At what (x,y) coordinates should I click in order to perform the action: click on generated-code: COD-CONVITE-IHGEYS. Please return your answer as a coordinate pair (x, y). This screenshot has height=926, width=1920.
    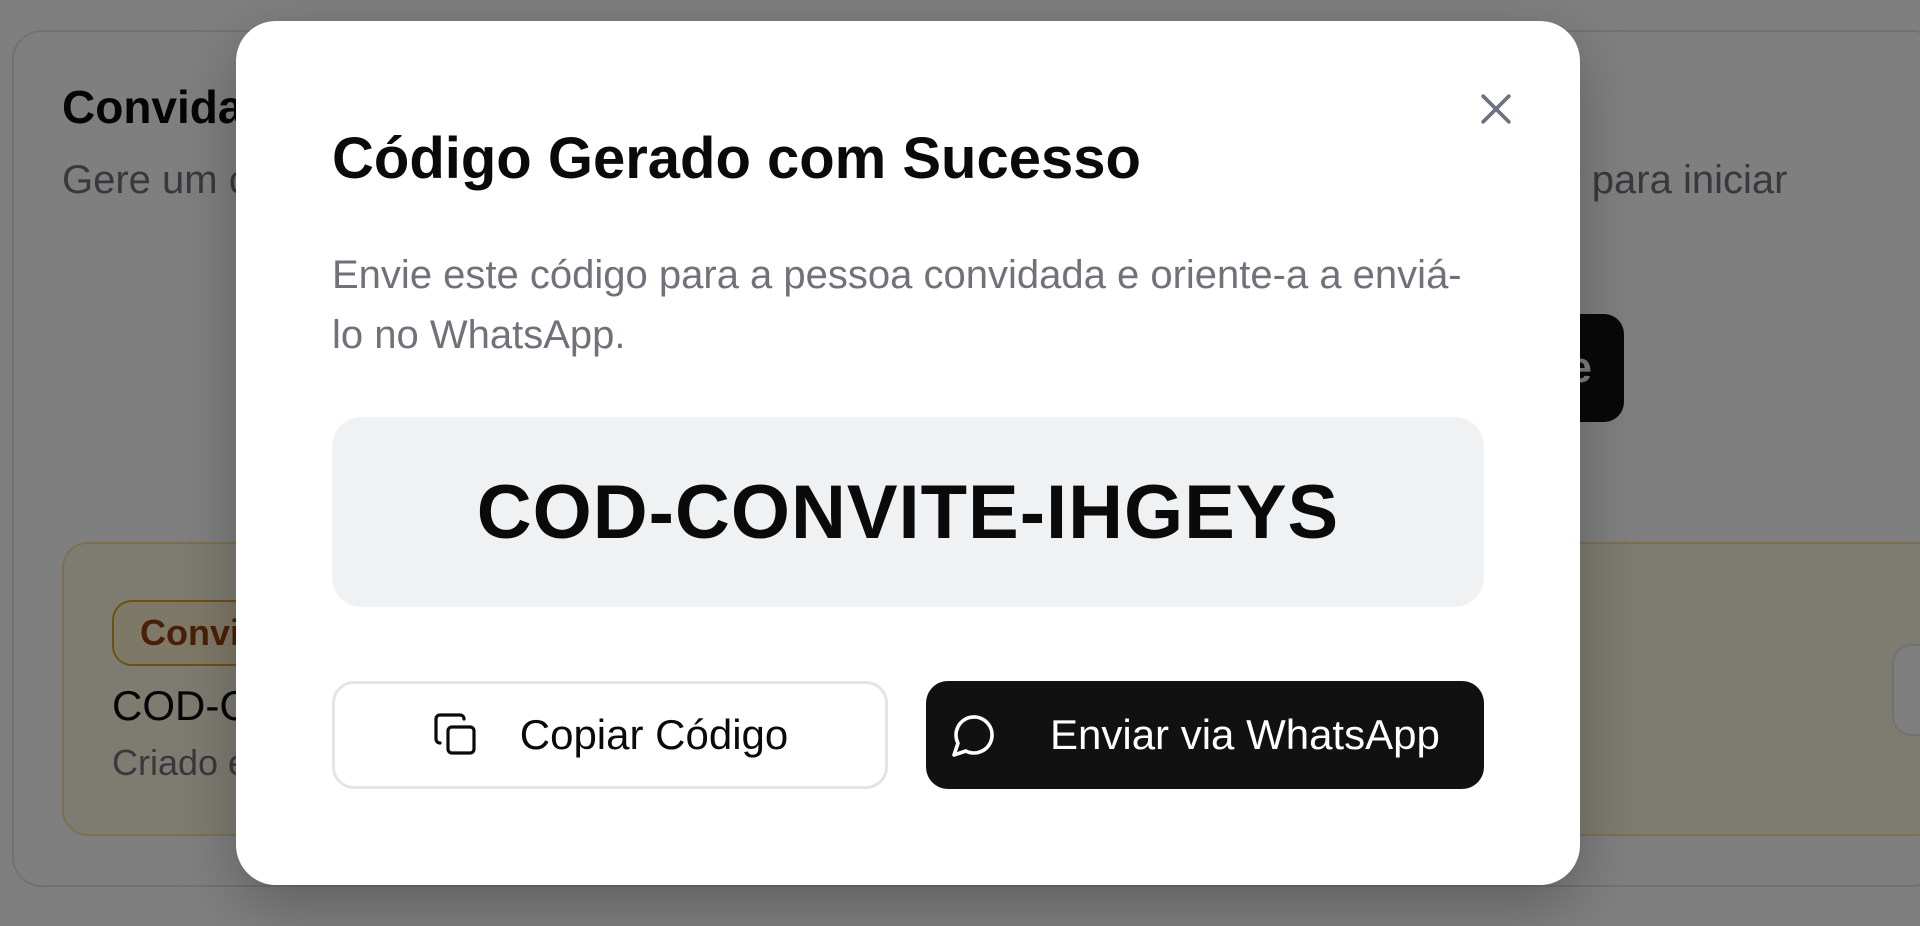
    Looking at the image, I should click on (908, 512).